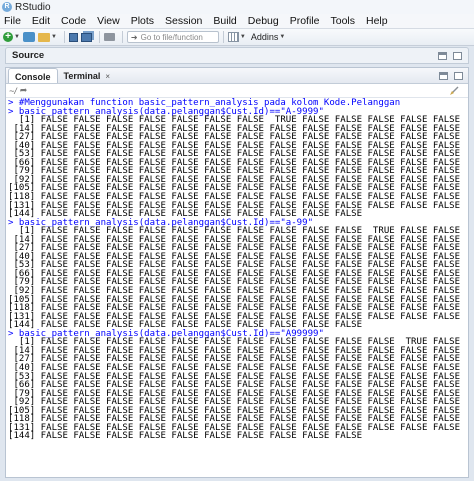  I want to click on working-directory-bar: ~/ ➦, so click(237, 91).